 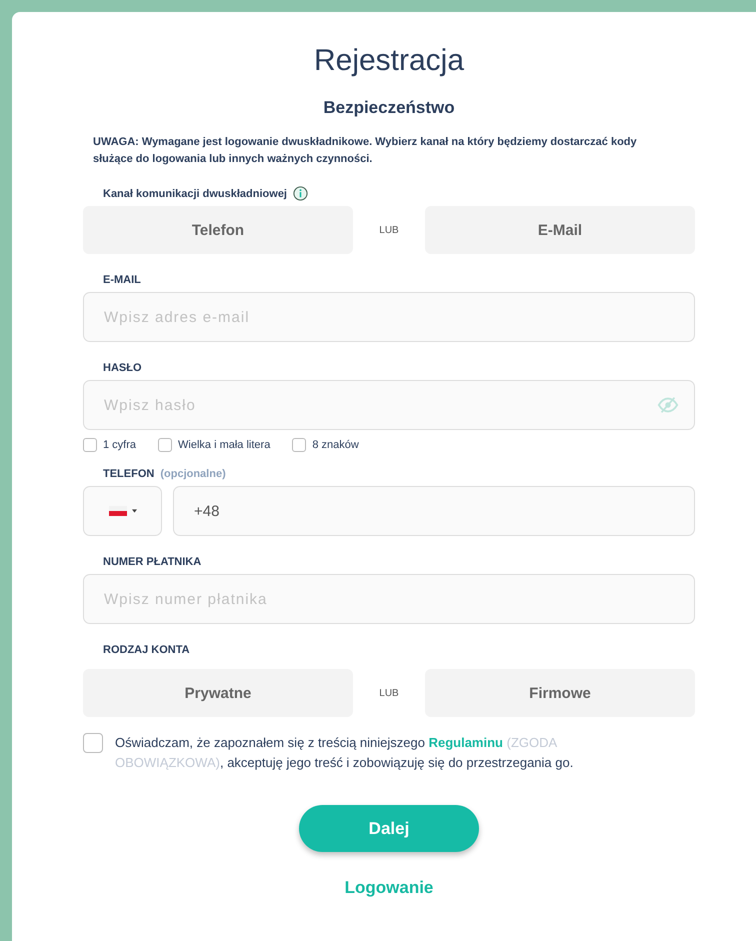 What do you see at coordinates (344, 753) in the screenshot?
I see `consent-text: Oświadczam, że zapoznałem się z treścią niniejszego Regulaminu (ZGODA OBOWIĄZKOWA), akceptuję jego treść i zobowiązuję się do przestrzegania go.` at bounding box center [344, 753].